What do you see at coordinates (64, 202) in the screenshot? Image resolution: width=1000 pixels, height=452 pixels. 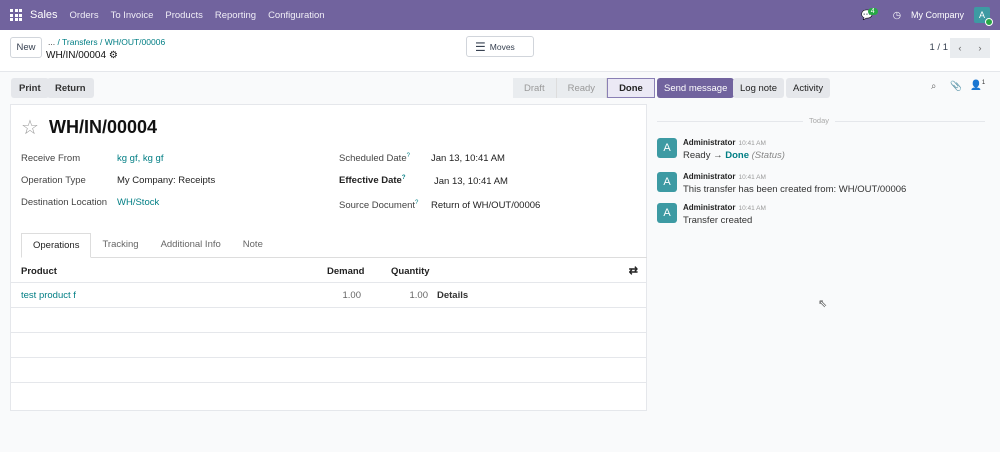 I see `destination-label: Destination Location` at bounding box center [64, 202].